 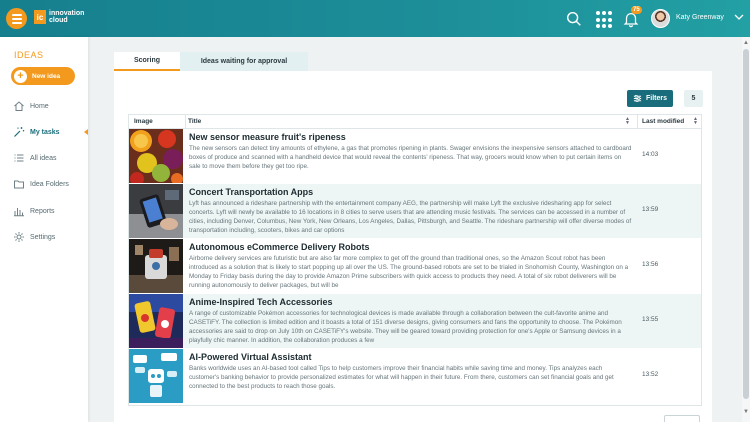 I want to click on sidebar-item-label: Idea Folders, so click(x=49, y=184).